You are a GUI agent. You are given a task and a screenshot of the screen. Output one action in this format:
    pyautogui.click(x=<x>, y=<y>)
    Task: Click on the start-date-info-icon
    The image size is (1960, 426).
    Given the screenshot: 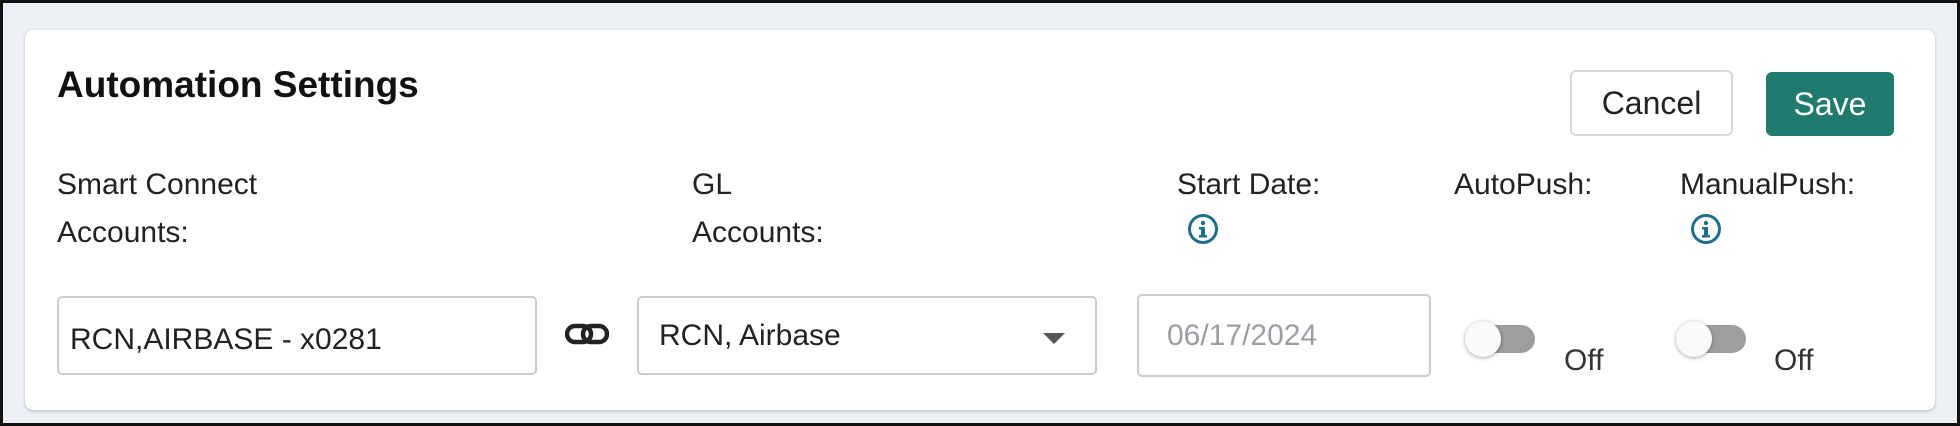 What is the action you would take?
    pyautogui.click(x=1203, y=229)
    